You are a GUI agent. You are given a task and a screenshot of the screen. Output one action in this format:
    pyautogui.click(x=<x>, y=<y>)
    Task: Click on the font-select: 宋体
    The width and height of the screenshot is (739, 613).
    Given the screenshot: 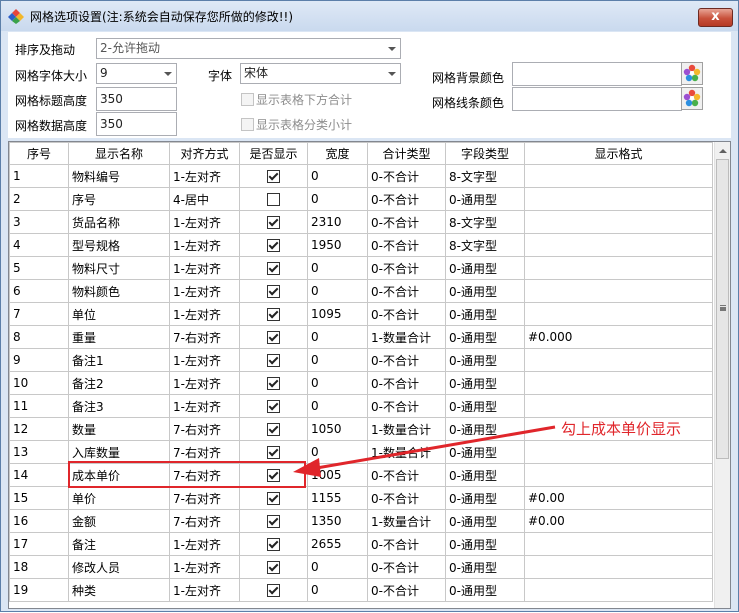 What is the action you would take?
    pyautogui.click(x=320, y=73)
    